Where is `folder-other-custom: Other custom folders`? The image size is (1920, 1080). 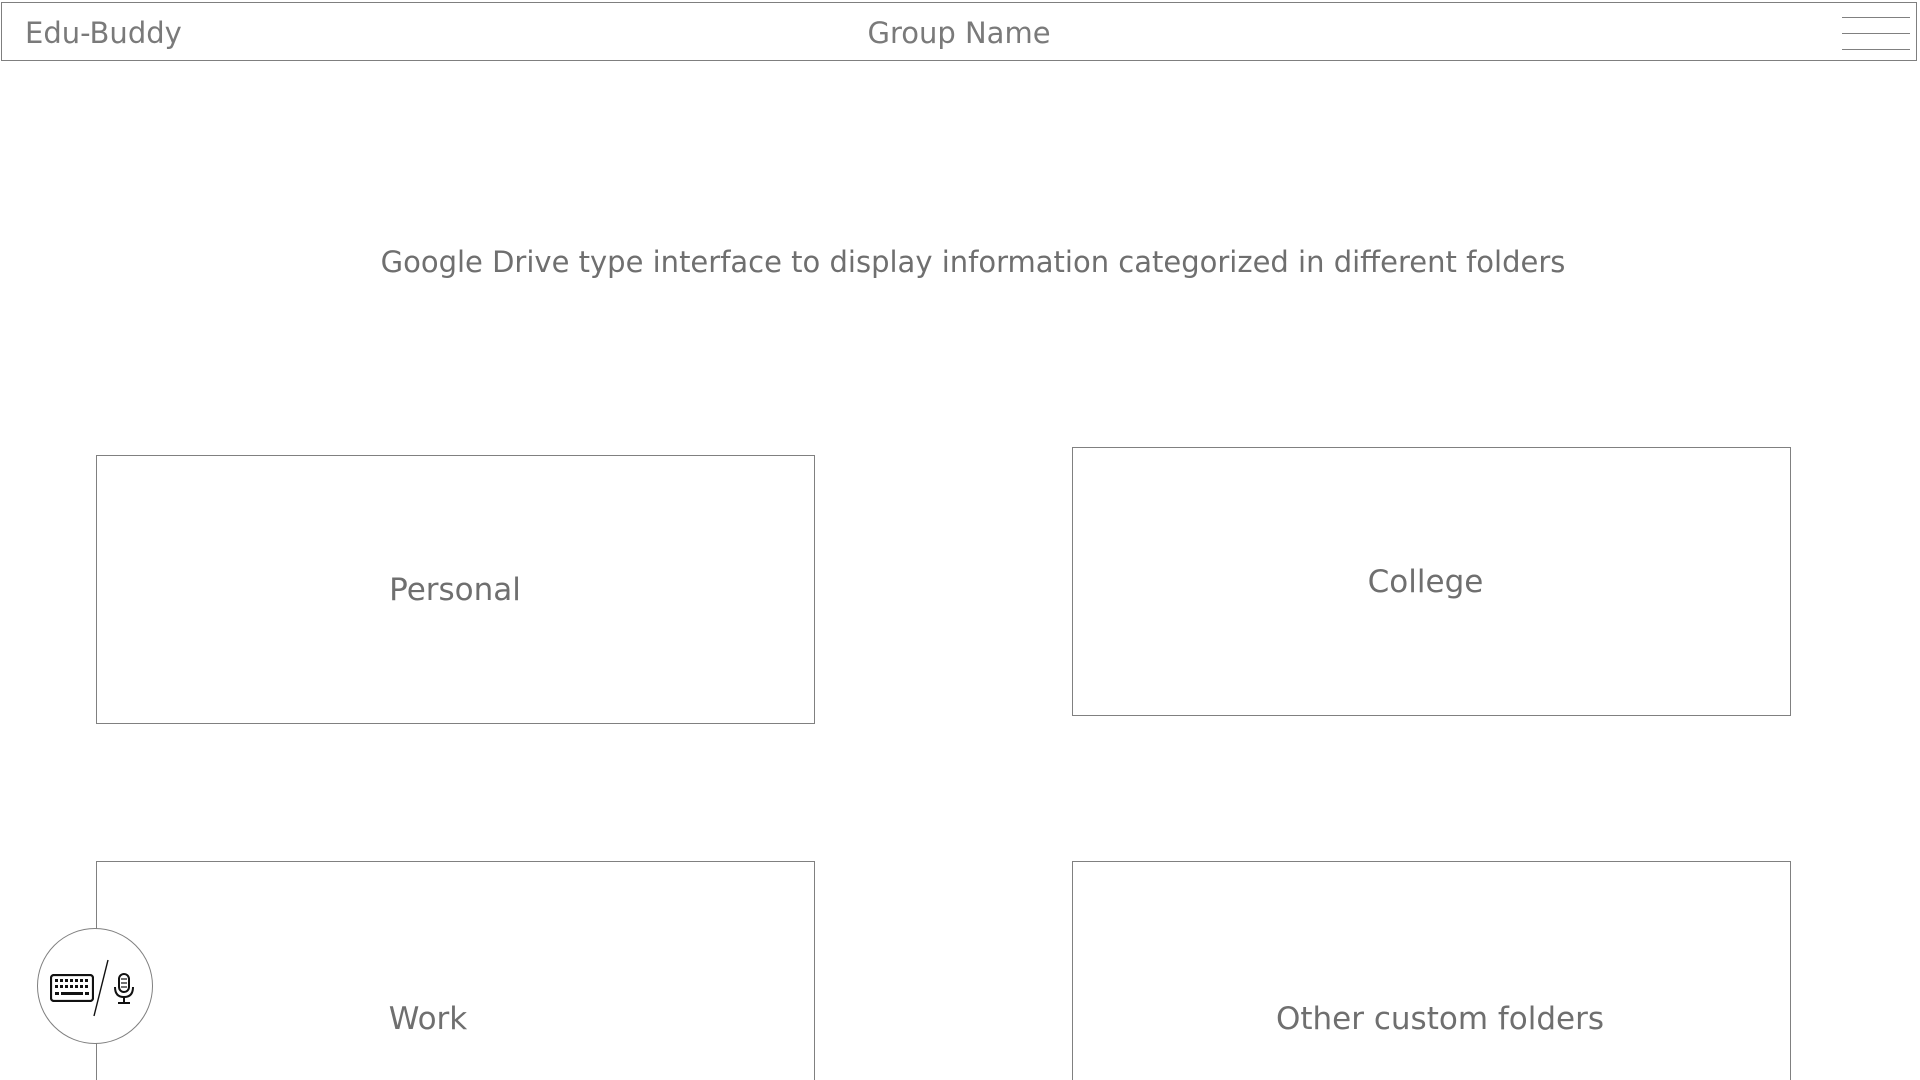 folder-other-custom: Other custom folders is located at coordinates (1431, 970).